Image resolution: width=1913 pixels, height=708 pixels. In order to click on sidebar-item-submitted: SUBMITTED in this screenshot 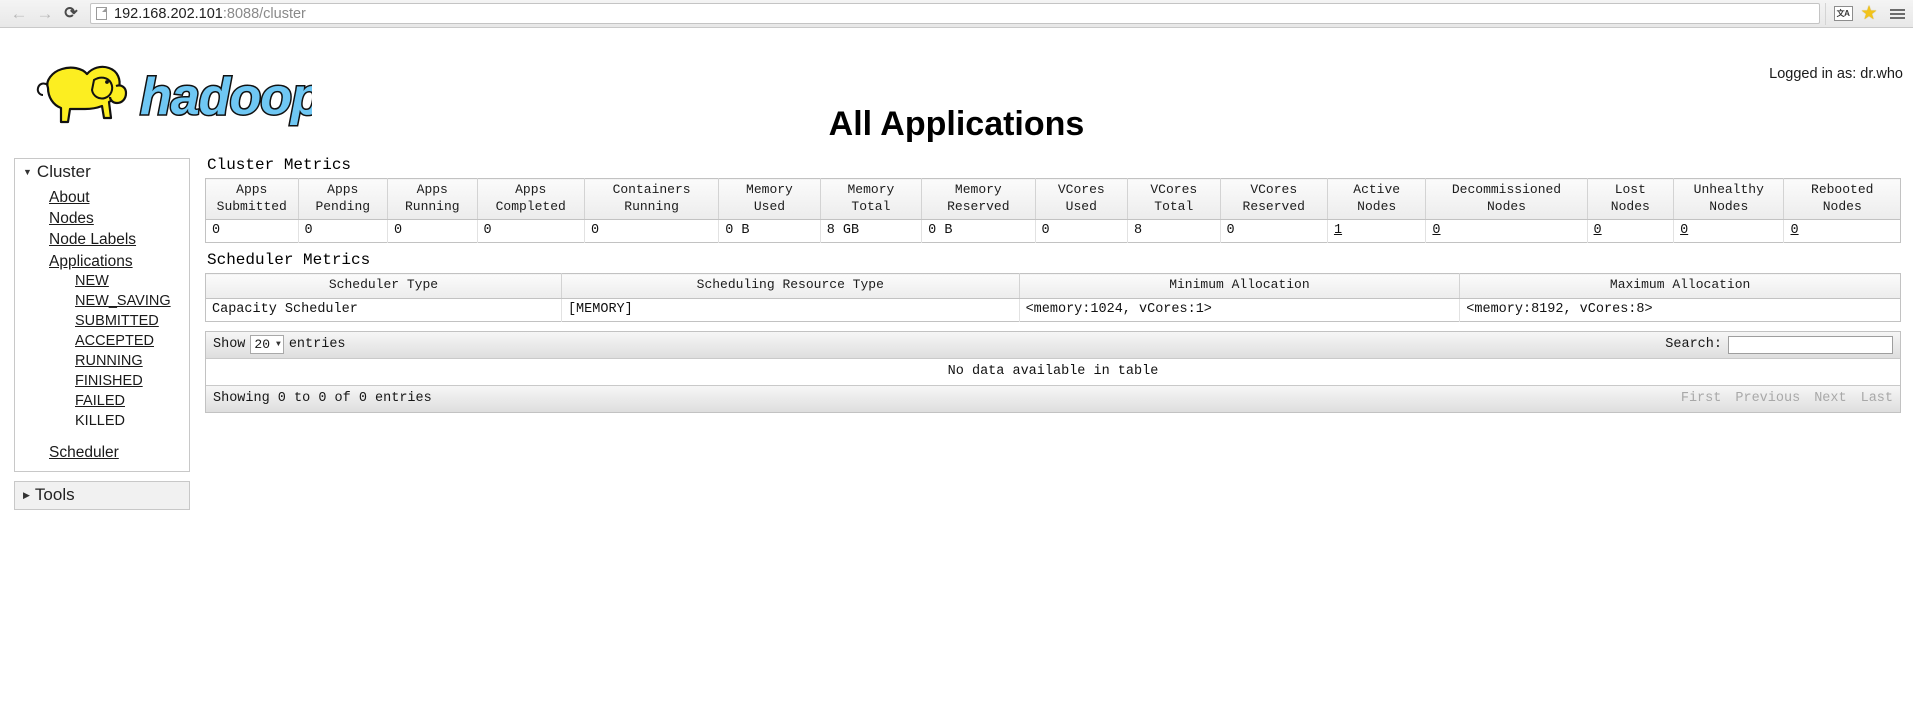, I will do `click(102, 322)`.